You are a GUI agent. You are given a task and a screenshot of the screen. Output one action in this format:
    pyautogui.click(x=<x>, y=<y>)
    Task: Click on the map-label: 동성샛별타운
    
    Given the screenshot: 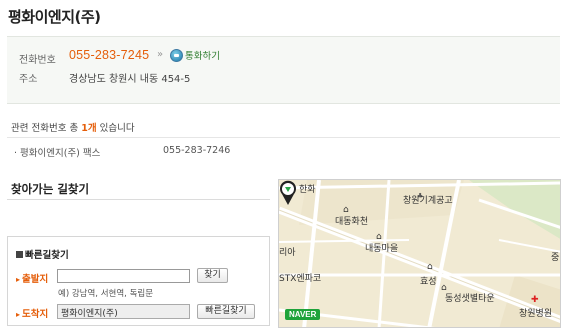 What is the action you would take?
    pyautogui.click(x=470, y=299)
    